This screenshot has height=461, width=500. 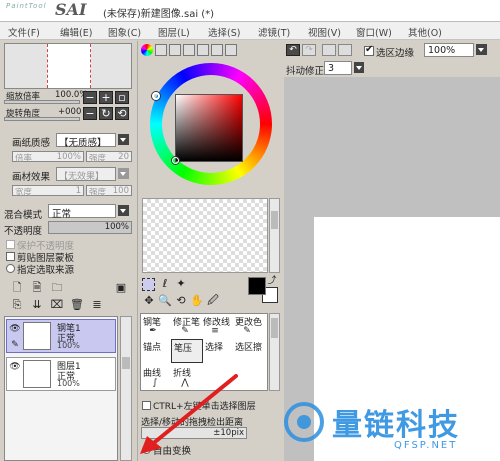 I want to click on watermark-logo-icon, so click(x=304, y=422).